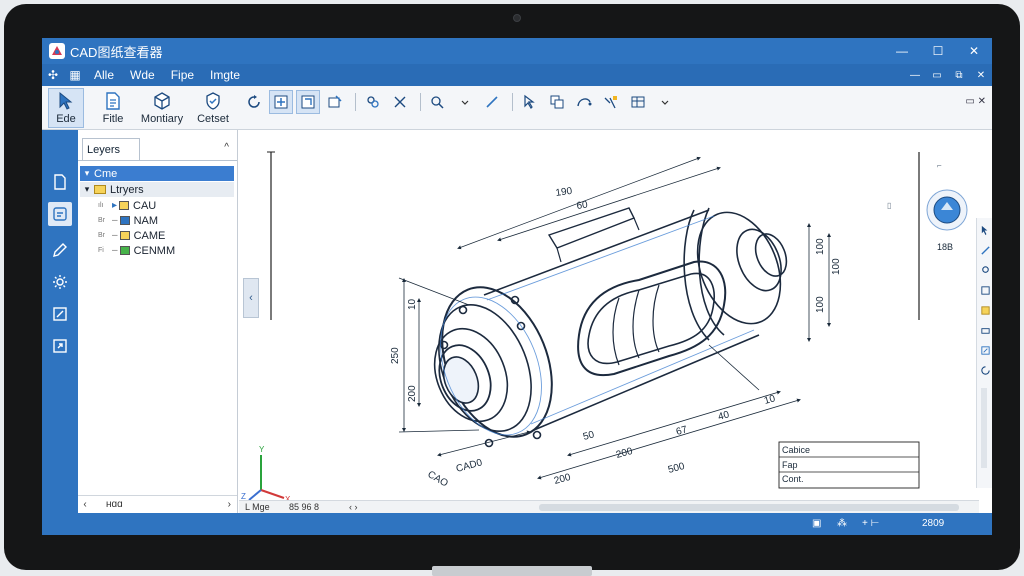 The height and width of the screenshot is (576, 1024). What do you see at coordinates (157, 160) in the screenshot?
I see `panel-divider` at bounding box center [157, 160].